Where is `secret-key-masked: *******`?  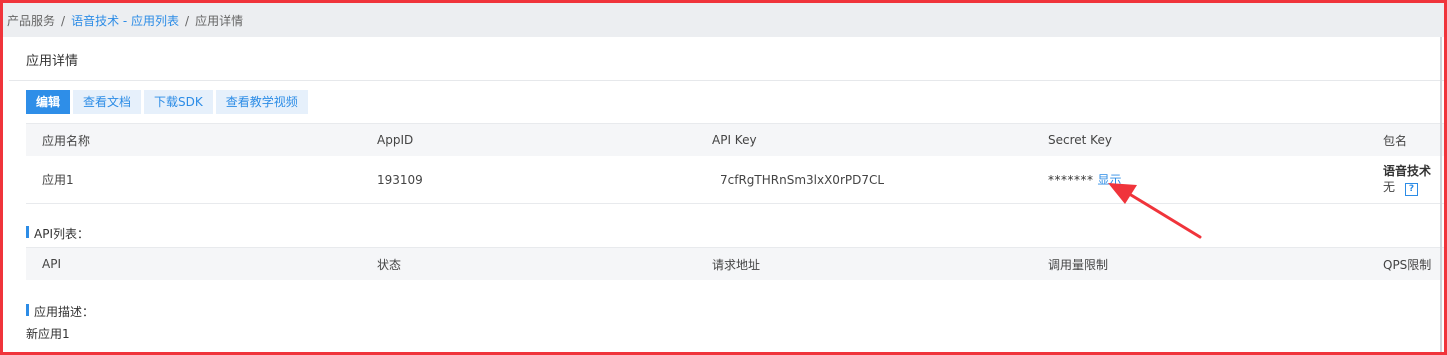
secret-key-masked: ******* is located at coordinates (1071, 179).